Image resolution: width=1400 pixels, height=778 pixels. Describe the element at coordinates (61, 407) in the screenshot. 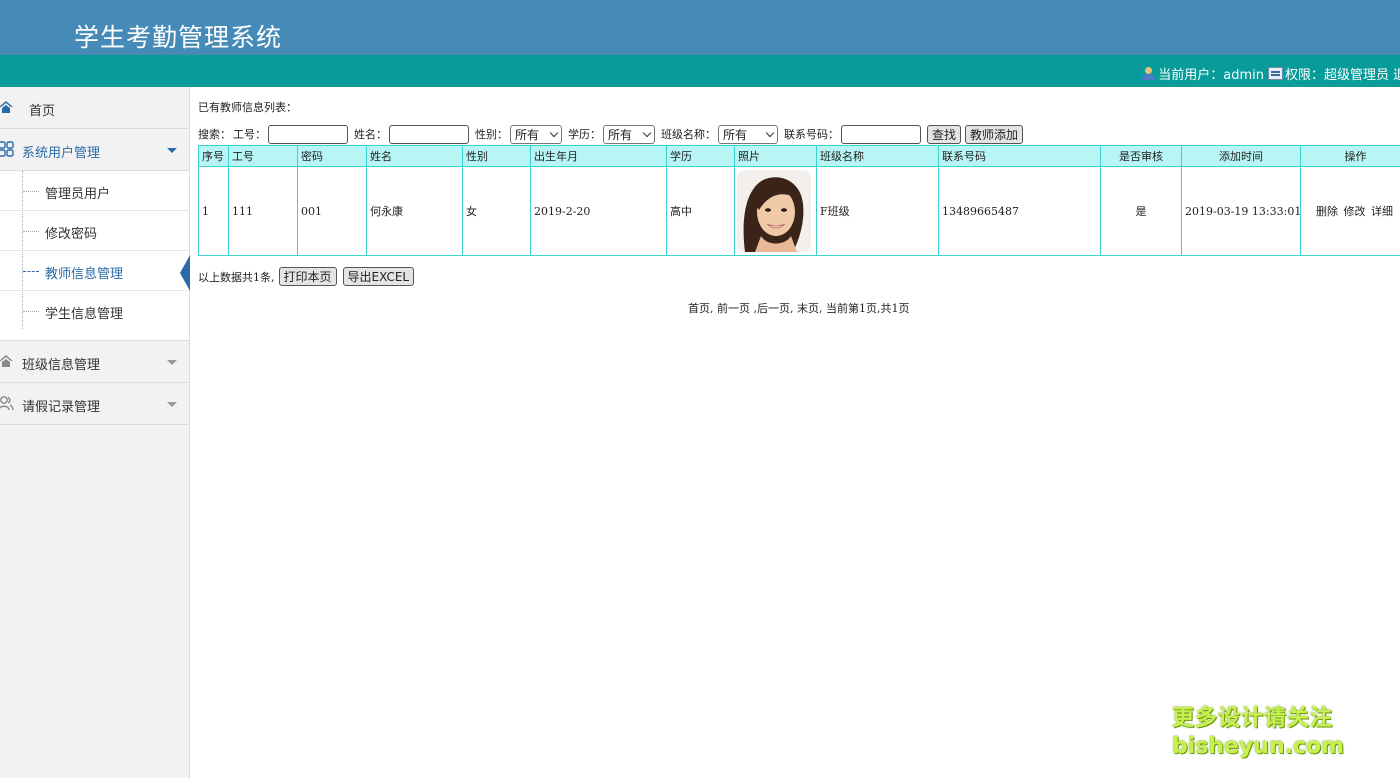

I see `sidebar-group-label: 请假记录管理` at that location.